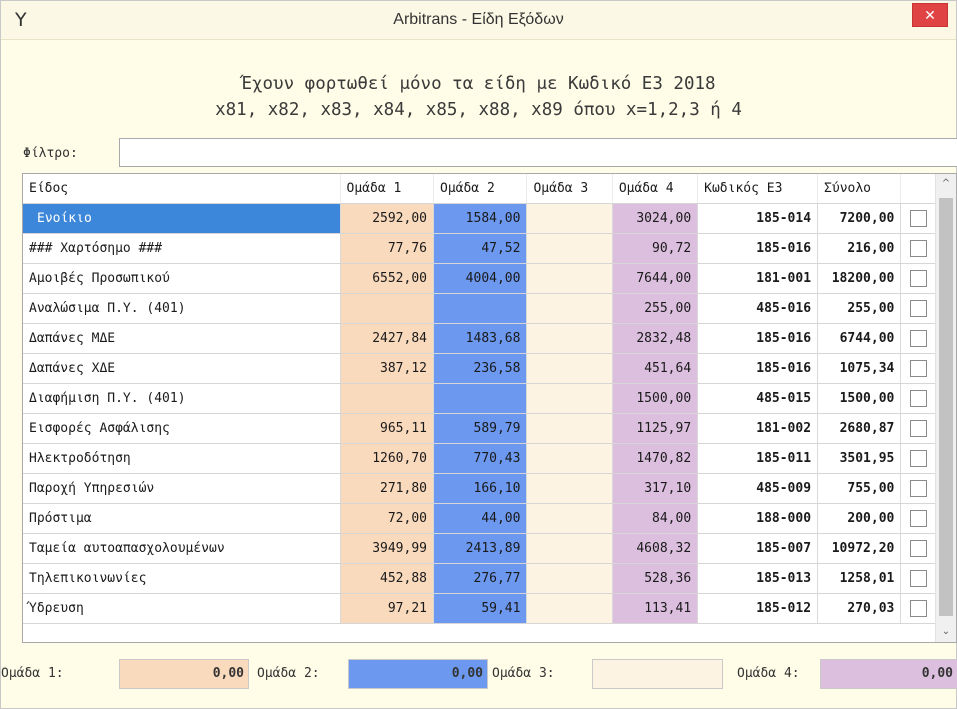  I want to click on cell-total: 1500,00, so click(859, 398).